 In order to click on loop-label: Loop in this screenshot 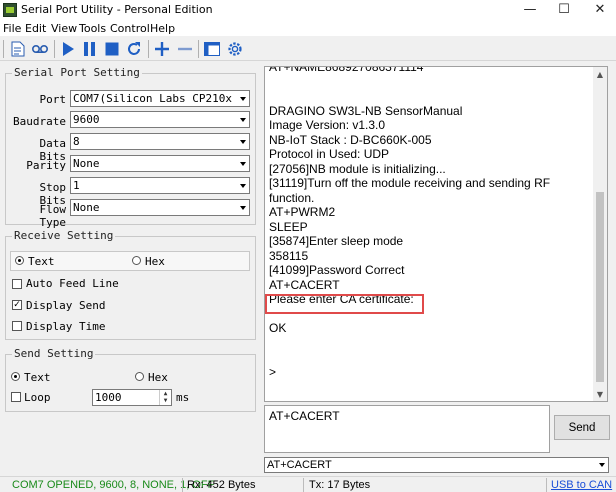, I will do `click(37, 397)`.